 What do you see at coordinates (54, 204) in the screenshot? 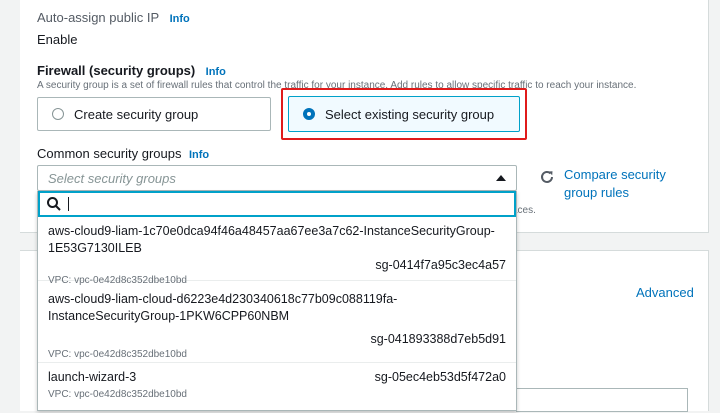
I see `search-icon` at bounding box center [54, 204].